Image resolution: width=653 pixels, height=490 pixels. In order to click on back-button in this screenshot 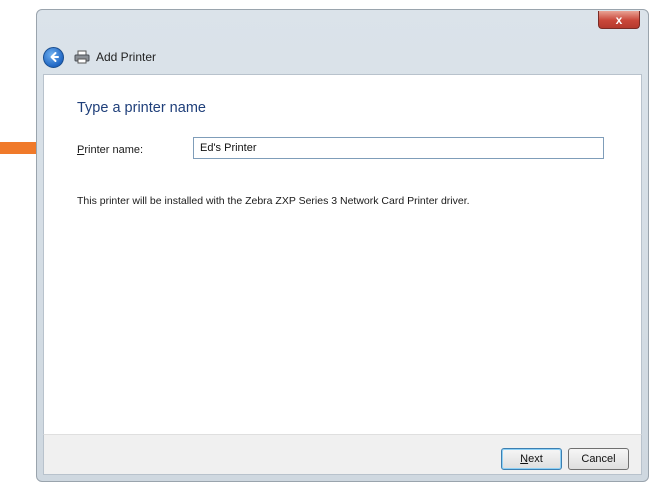, I will do `click(53, 57)`.